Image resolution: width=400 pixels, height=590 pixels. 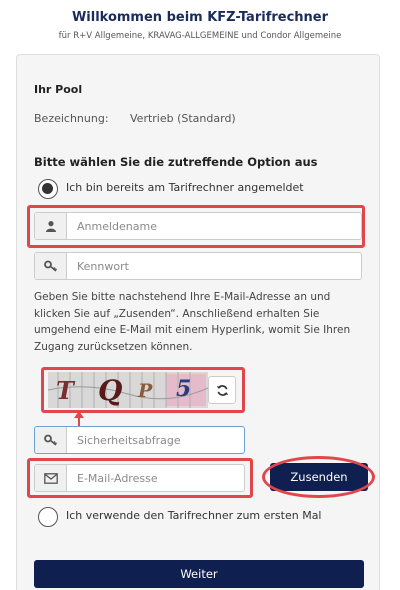 I want to click on password-group, so click(x=198, y=266).